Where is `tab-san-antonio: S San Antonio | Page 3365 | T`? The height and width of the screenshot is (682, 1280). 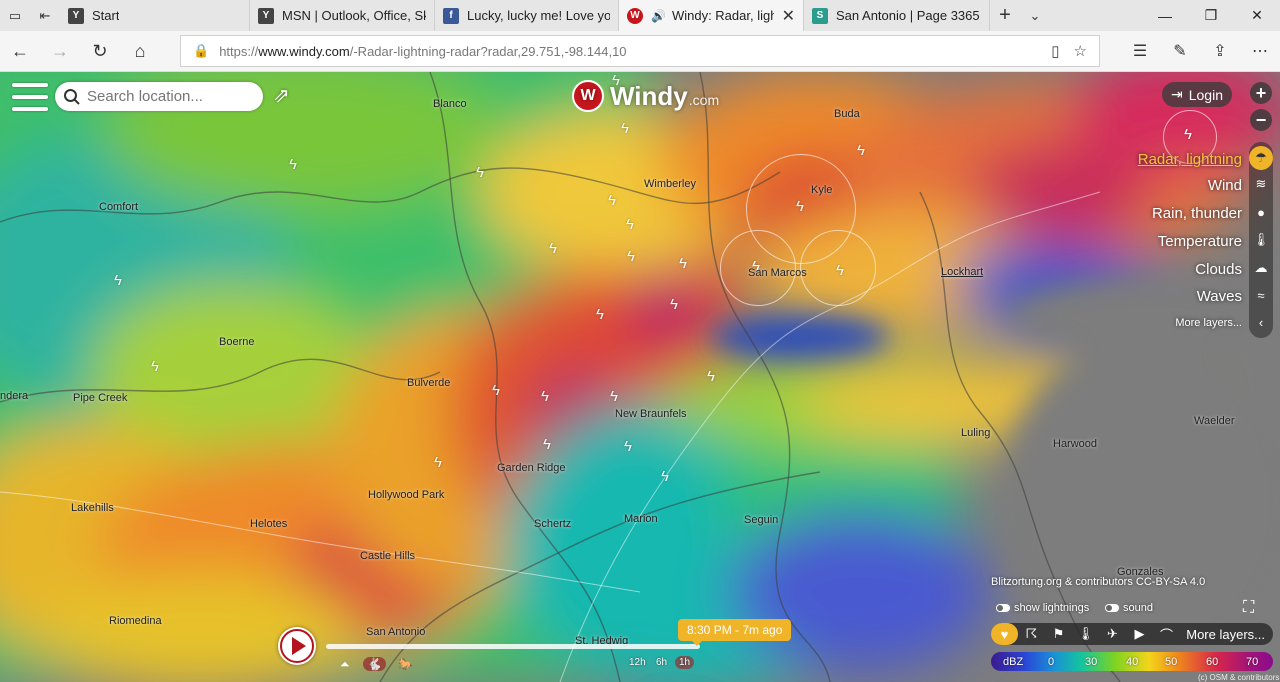
tab-san-antonio: S San Antonio | Page 3365 | T is located at coordinates (897, 15).